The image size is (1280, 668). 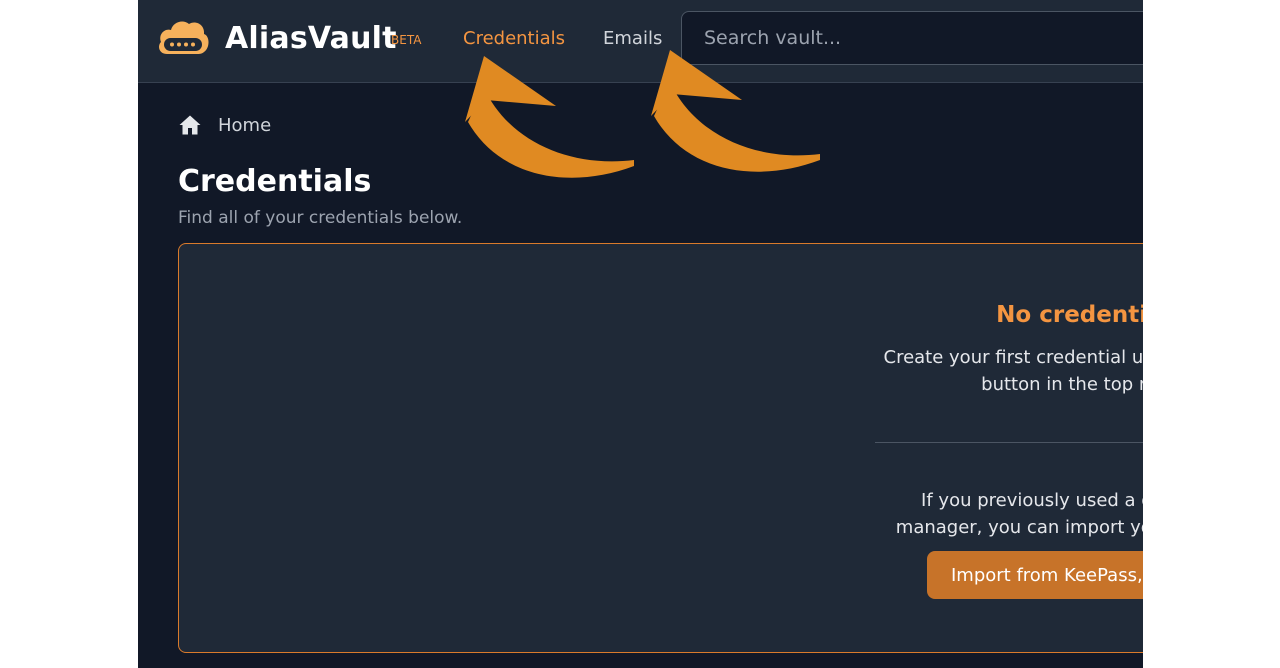 What do you see at coordinates (190, 125) in the screenshot?
I see `home-icon` at bounding box center [190, 125].